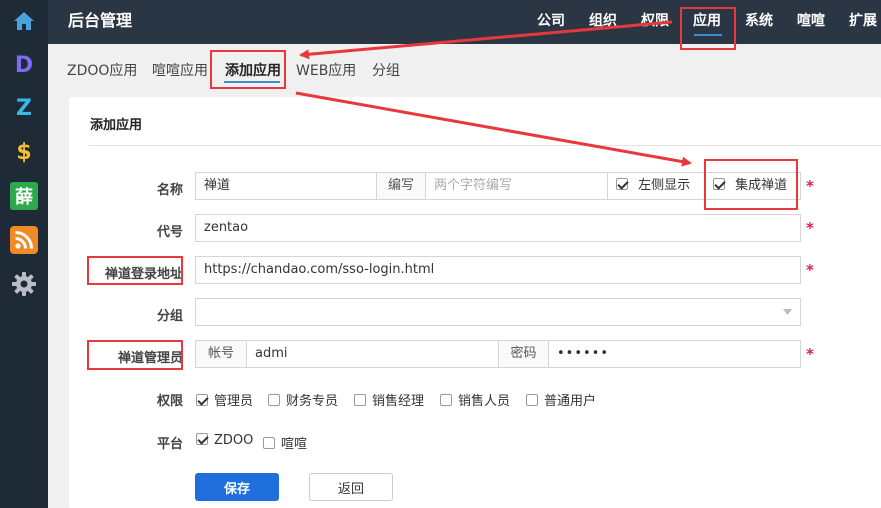  Describe the element at coordinates (655, 22) in the screenshot. I see `nav-permission: 权限` at that location.